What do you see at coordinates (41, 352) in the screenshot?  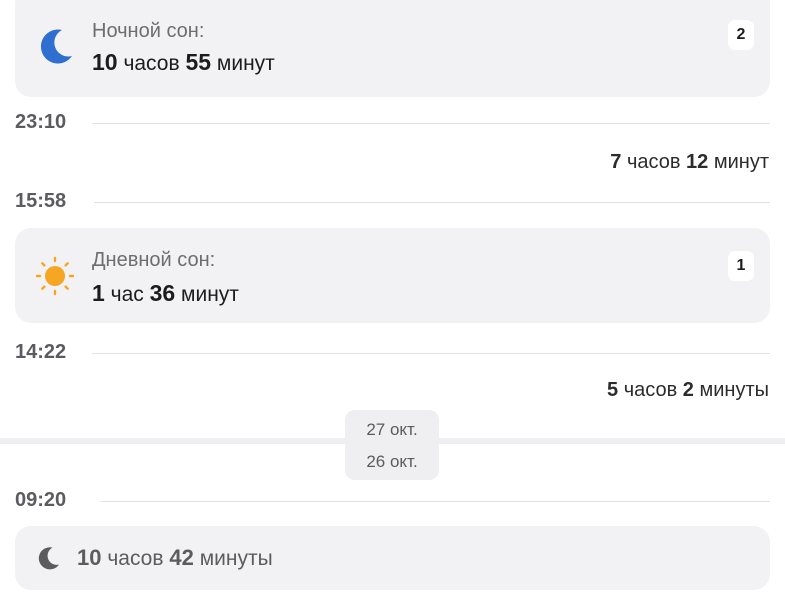 I see `time-label: 14:22` at bounding box center [41, 352].